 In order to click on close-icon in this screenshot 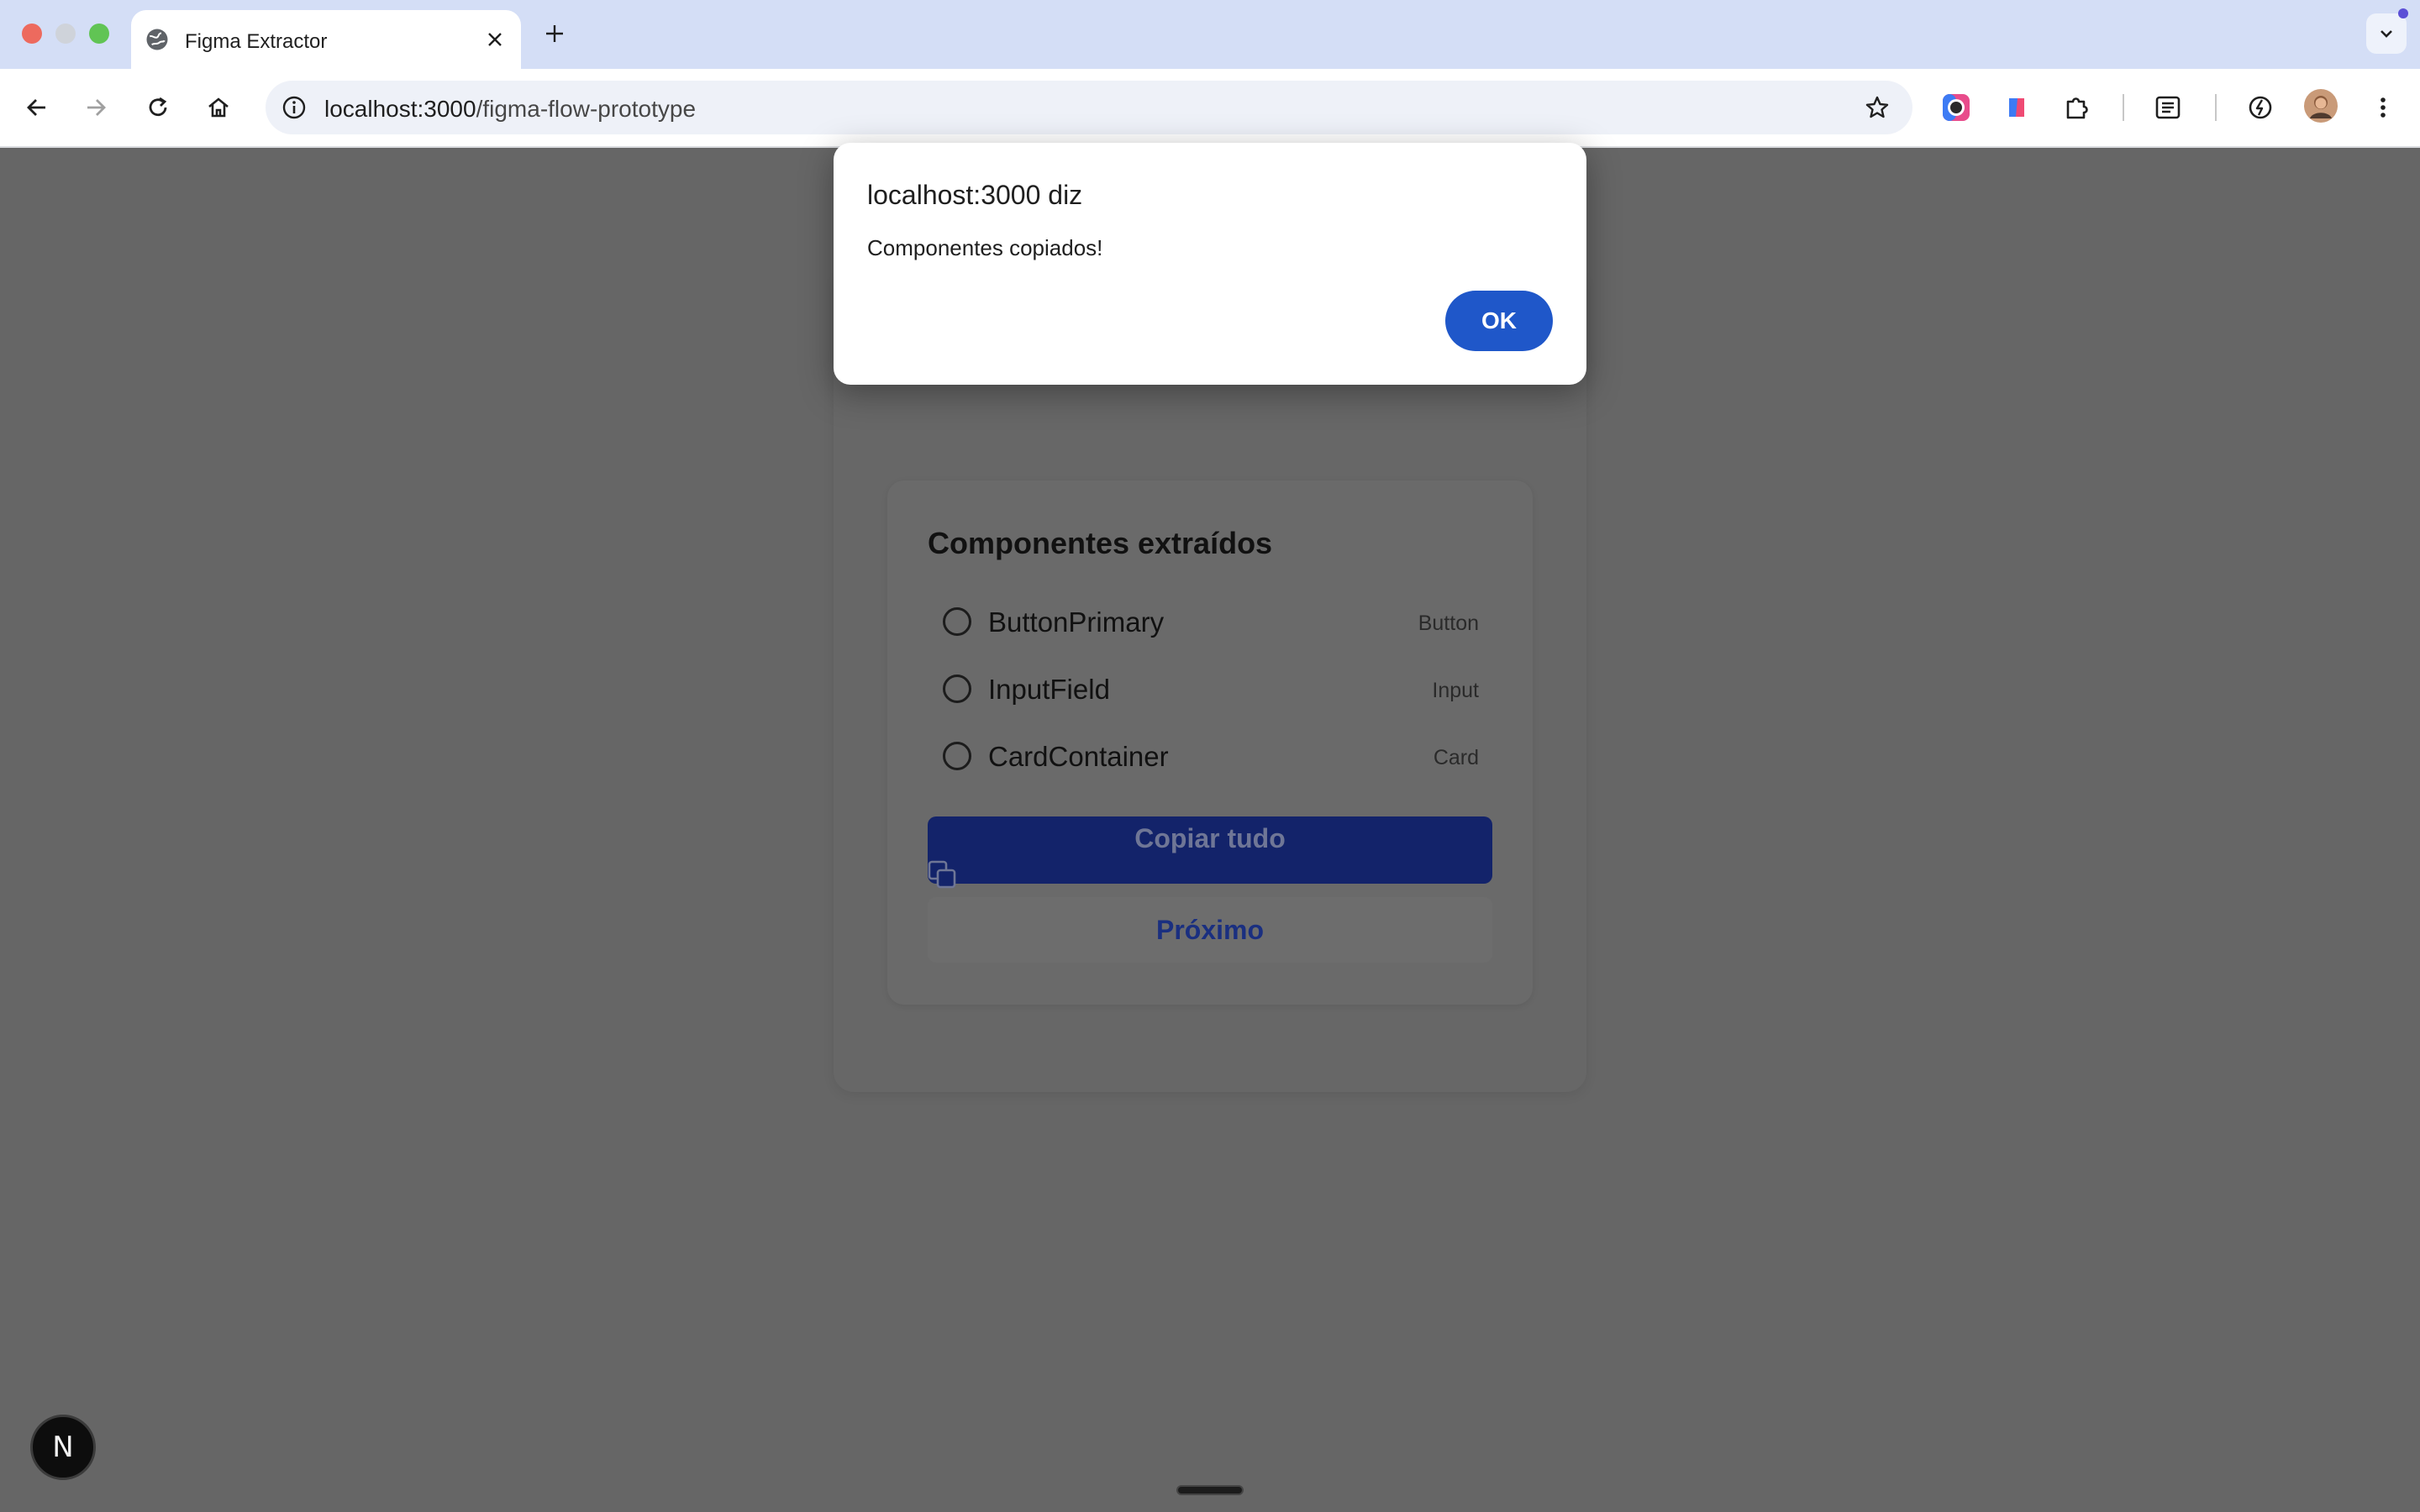, I will do `click(495, 39)`.